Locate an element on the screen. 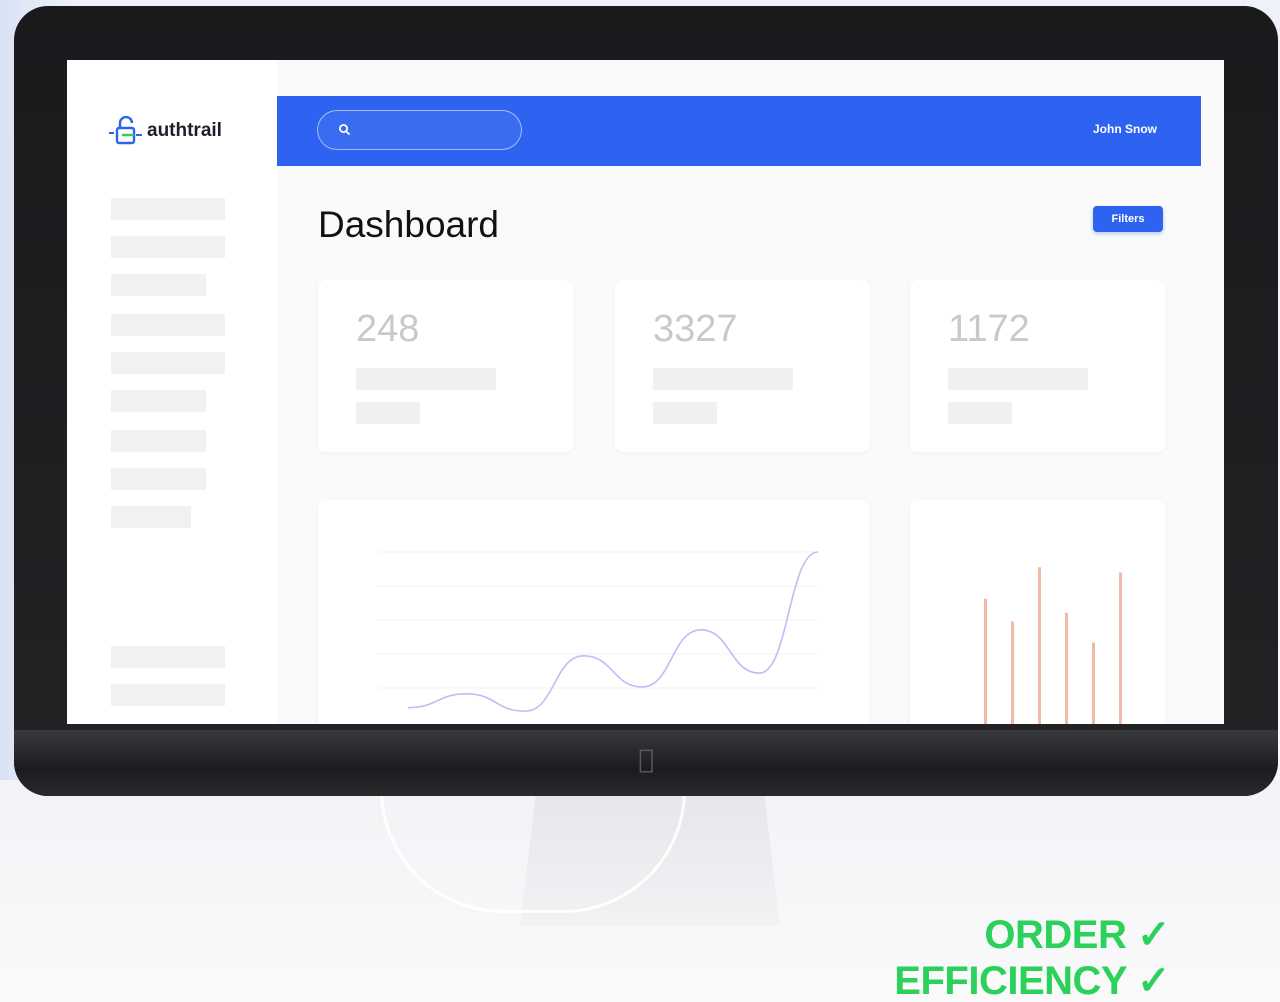 The image size is (1280, 1002). stat-value: 3327 is located at coordinates (695, 329).